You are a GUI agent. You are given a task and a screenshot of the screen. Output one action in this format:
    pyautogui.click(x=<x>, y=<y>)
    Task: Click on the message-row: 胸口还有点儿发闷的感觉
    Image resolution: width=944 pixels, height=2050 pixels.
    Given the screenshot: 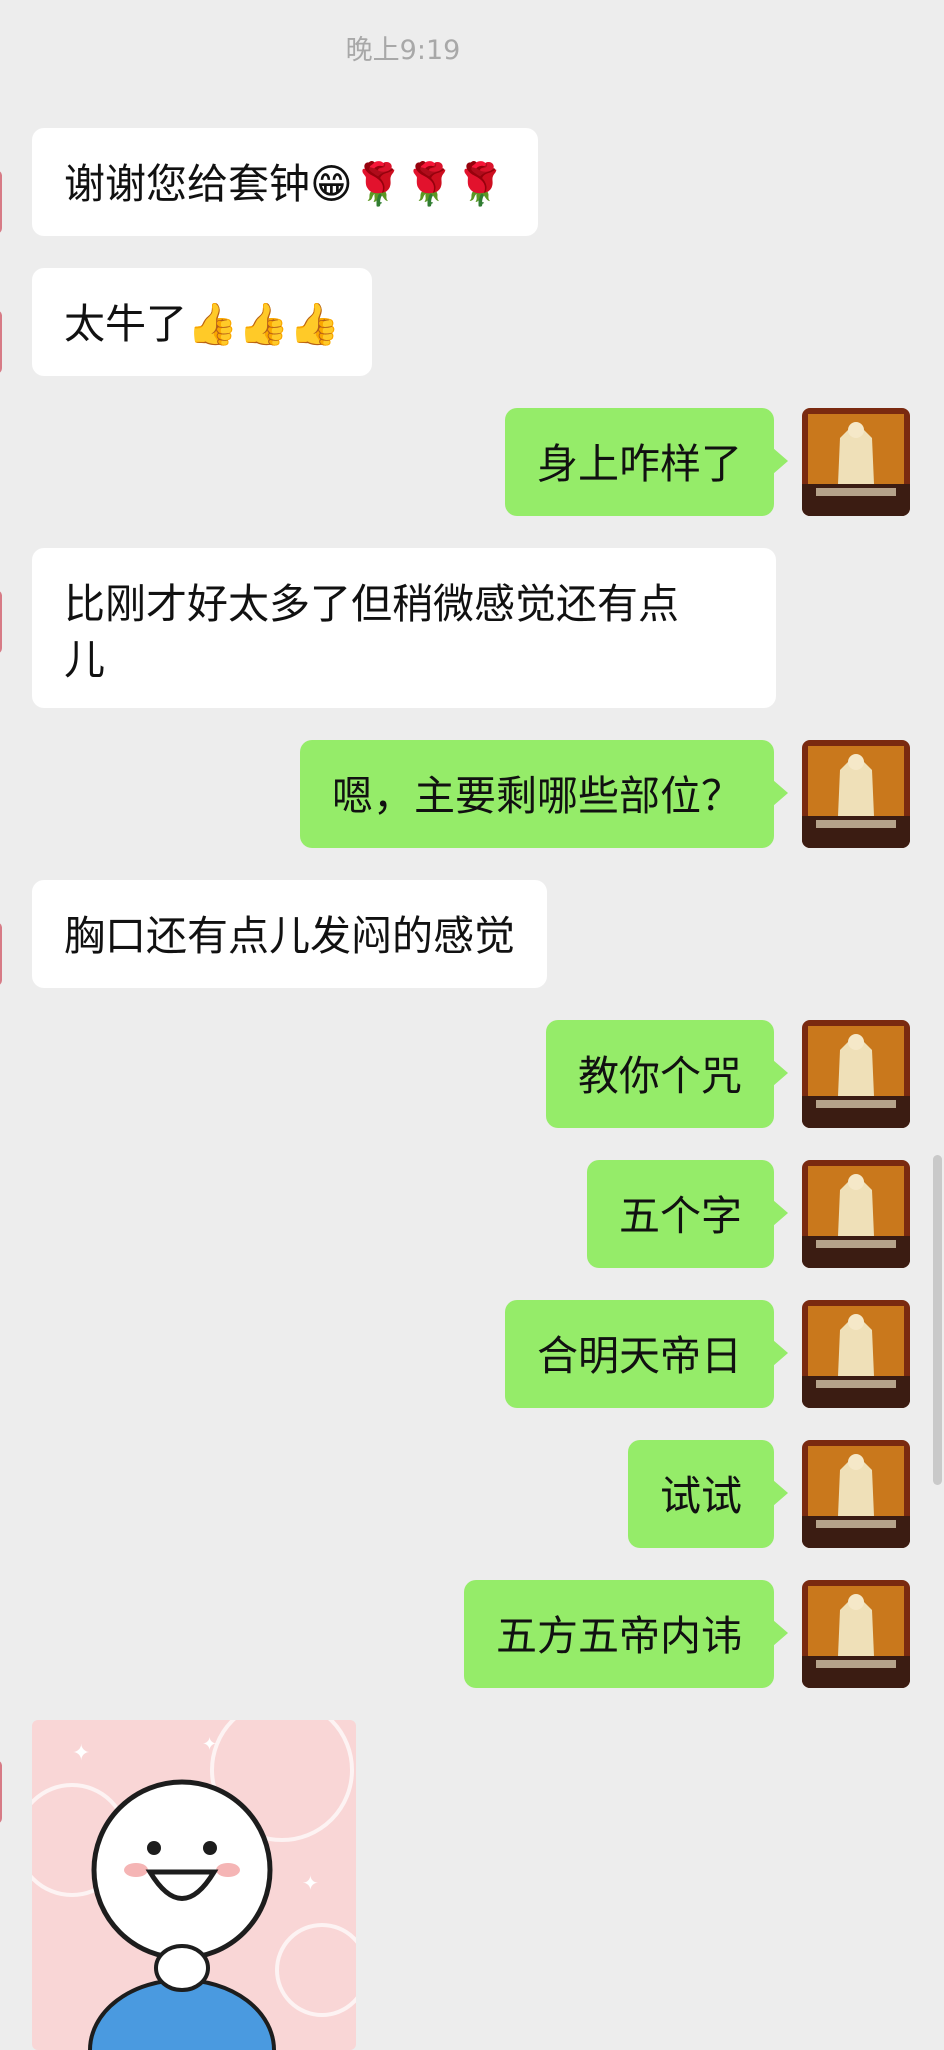 What is the action you would take?
    pyautogui.click(x=472, y=934)
    